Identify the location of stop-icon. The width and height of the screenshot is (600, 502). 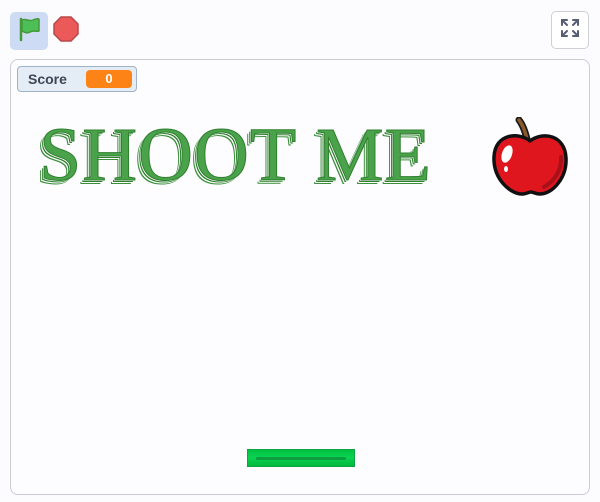
(66, 31).